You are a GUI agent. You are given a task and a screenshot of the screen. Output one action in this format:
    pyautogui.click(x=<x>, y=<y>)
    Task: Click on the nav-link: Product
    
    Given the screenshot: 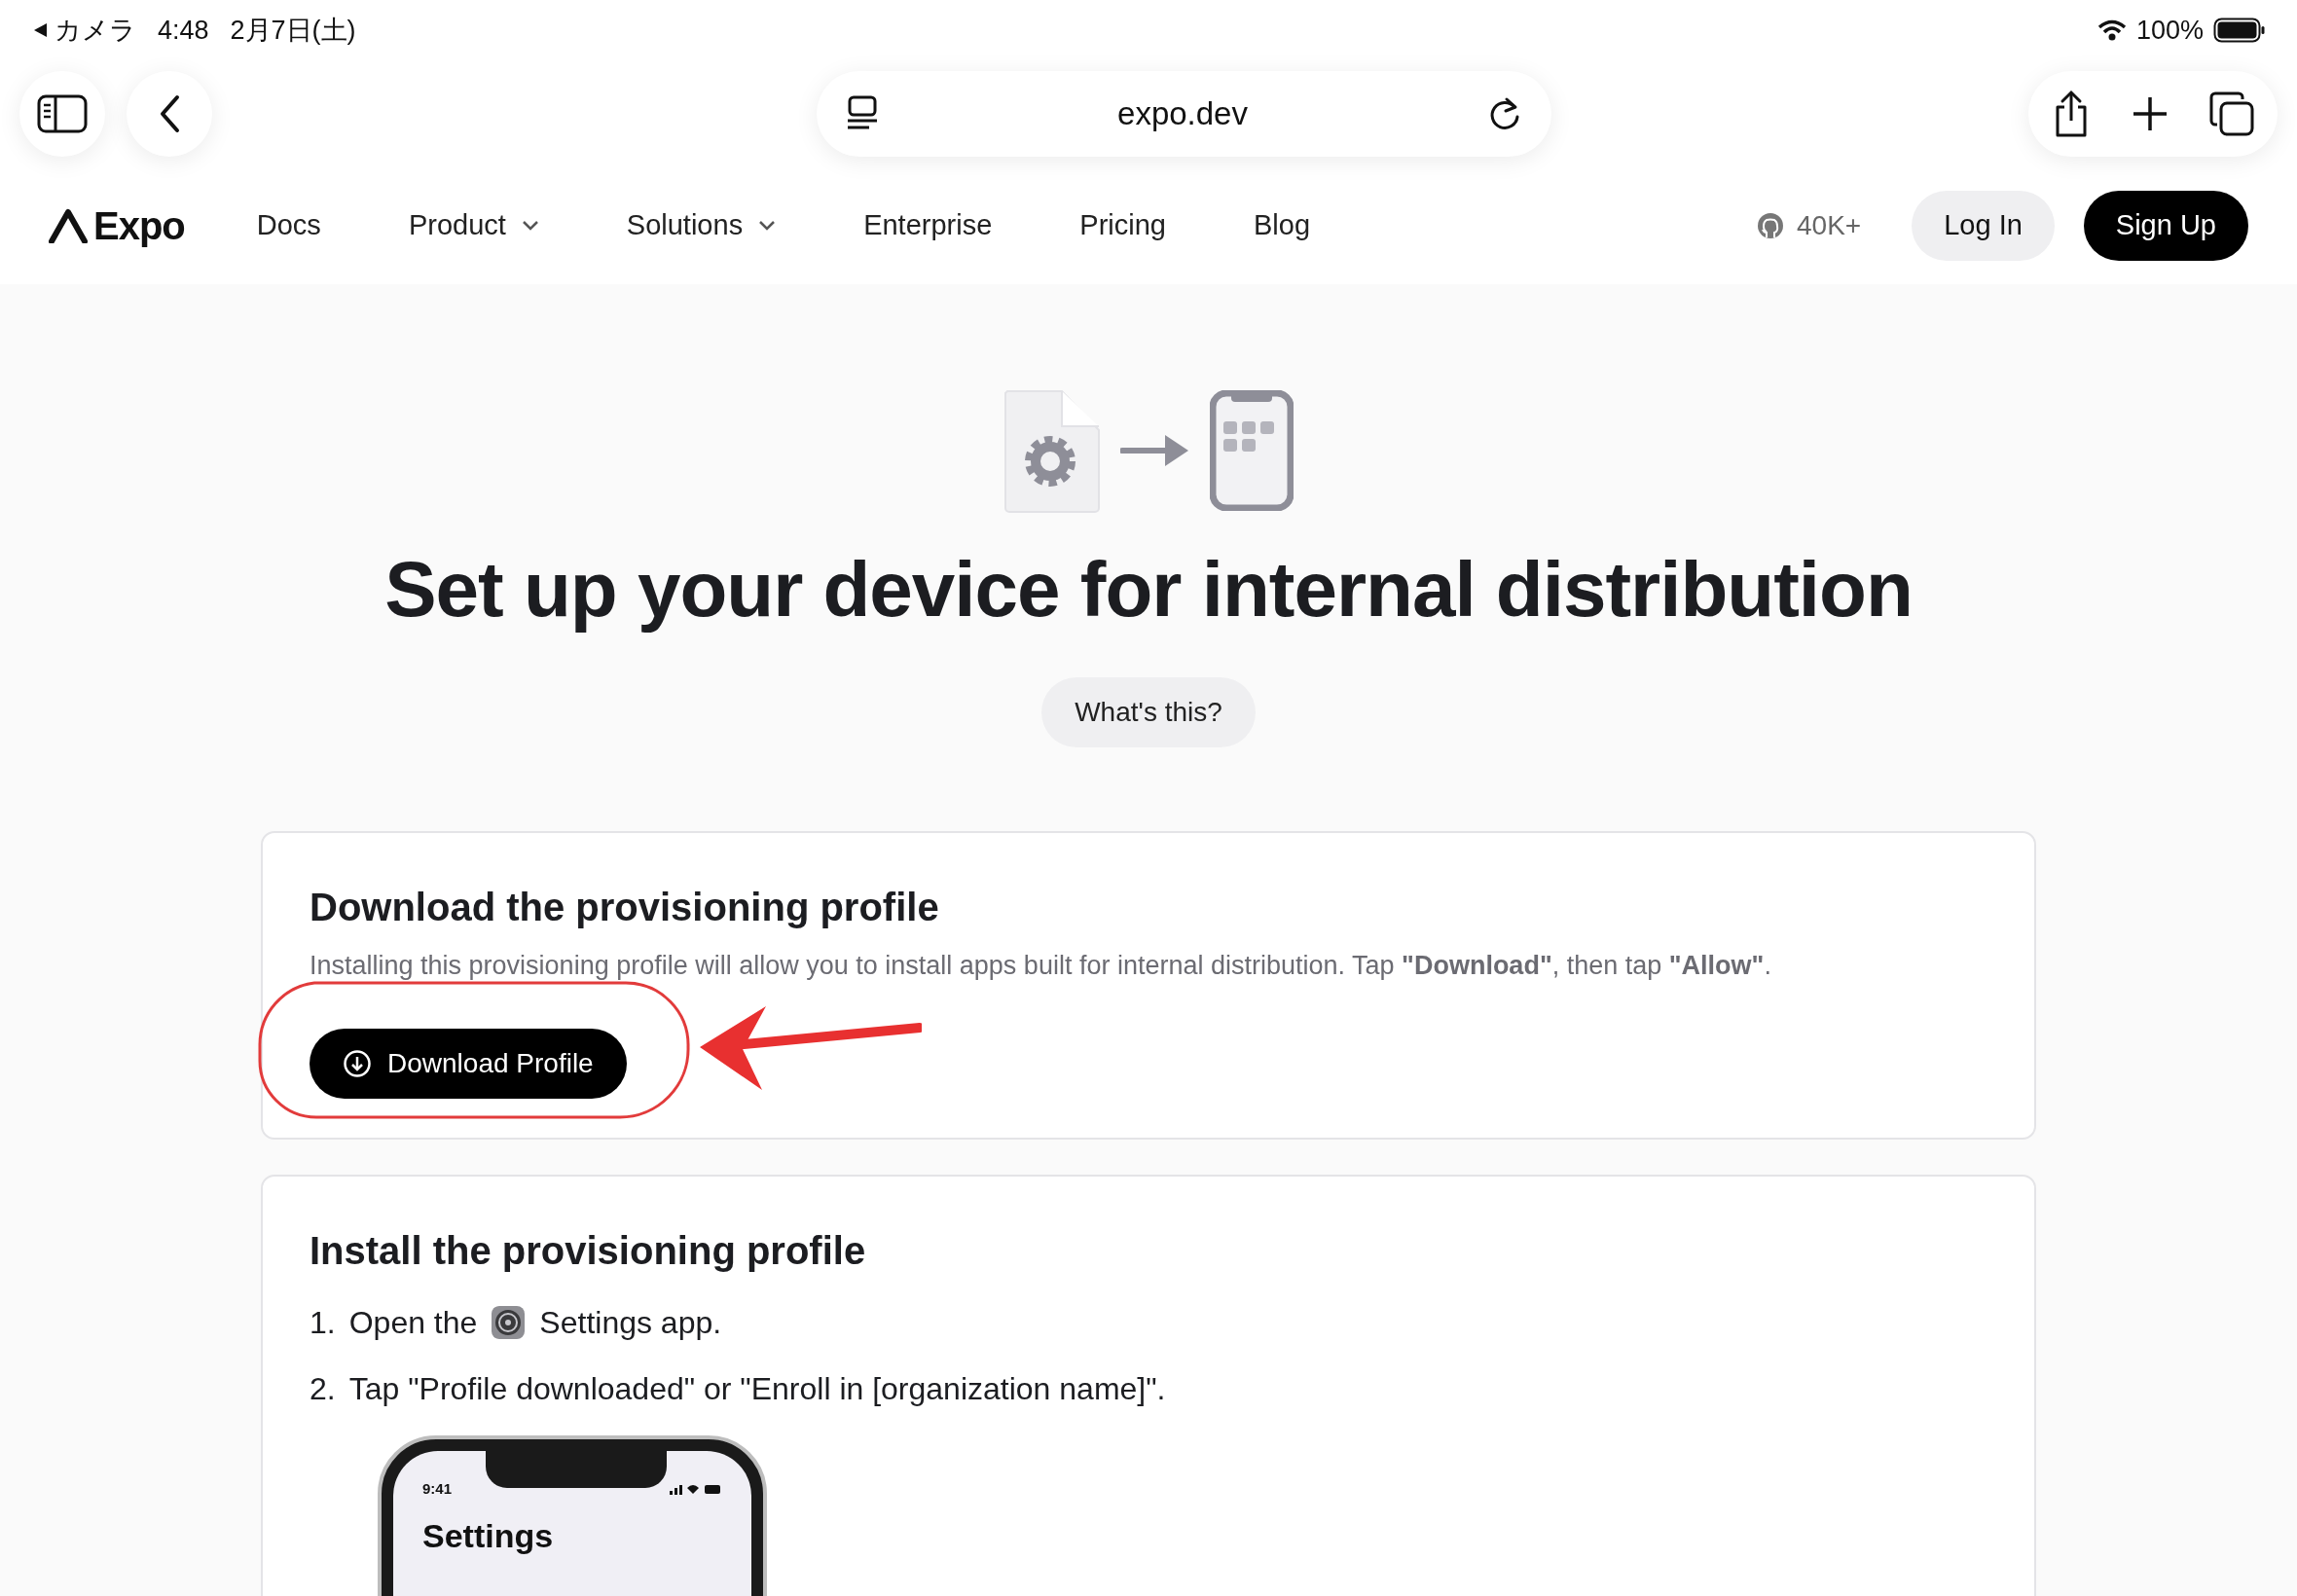 What is the action you would take?
    pyautogui.click(x=473, y=225)
    